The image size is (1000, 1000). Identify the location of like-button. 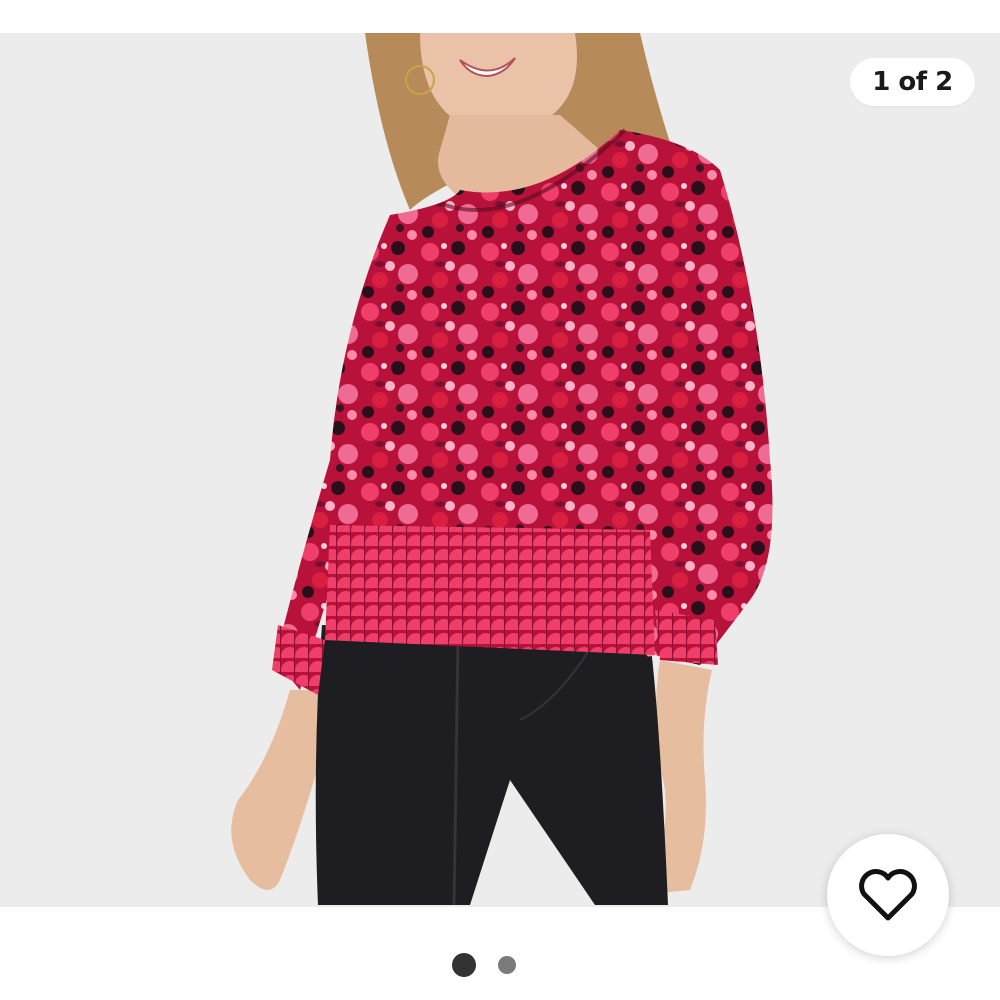
(888, 895).